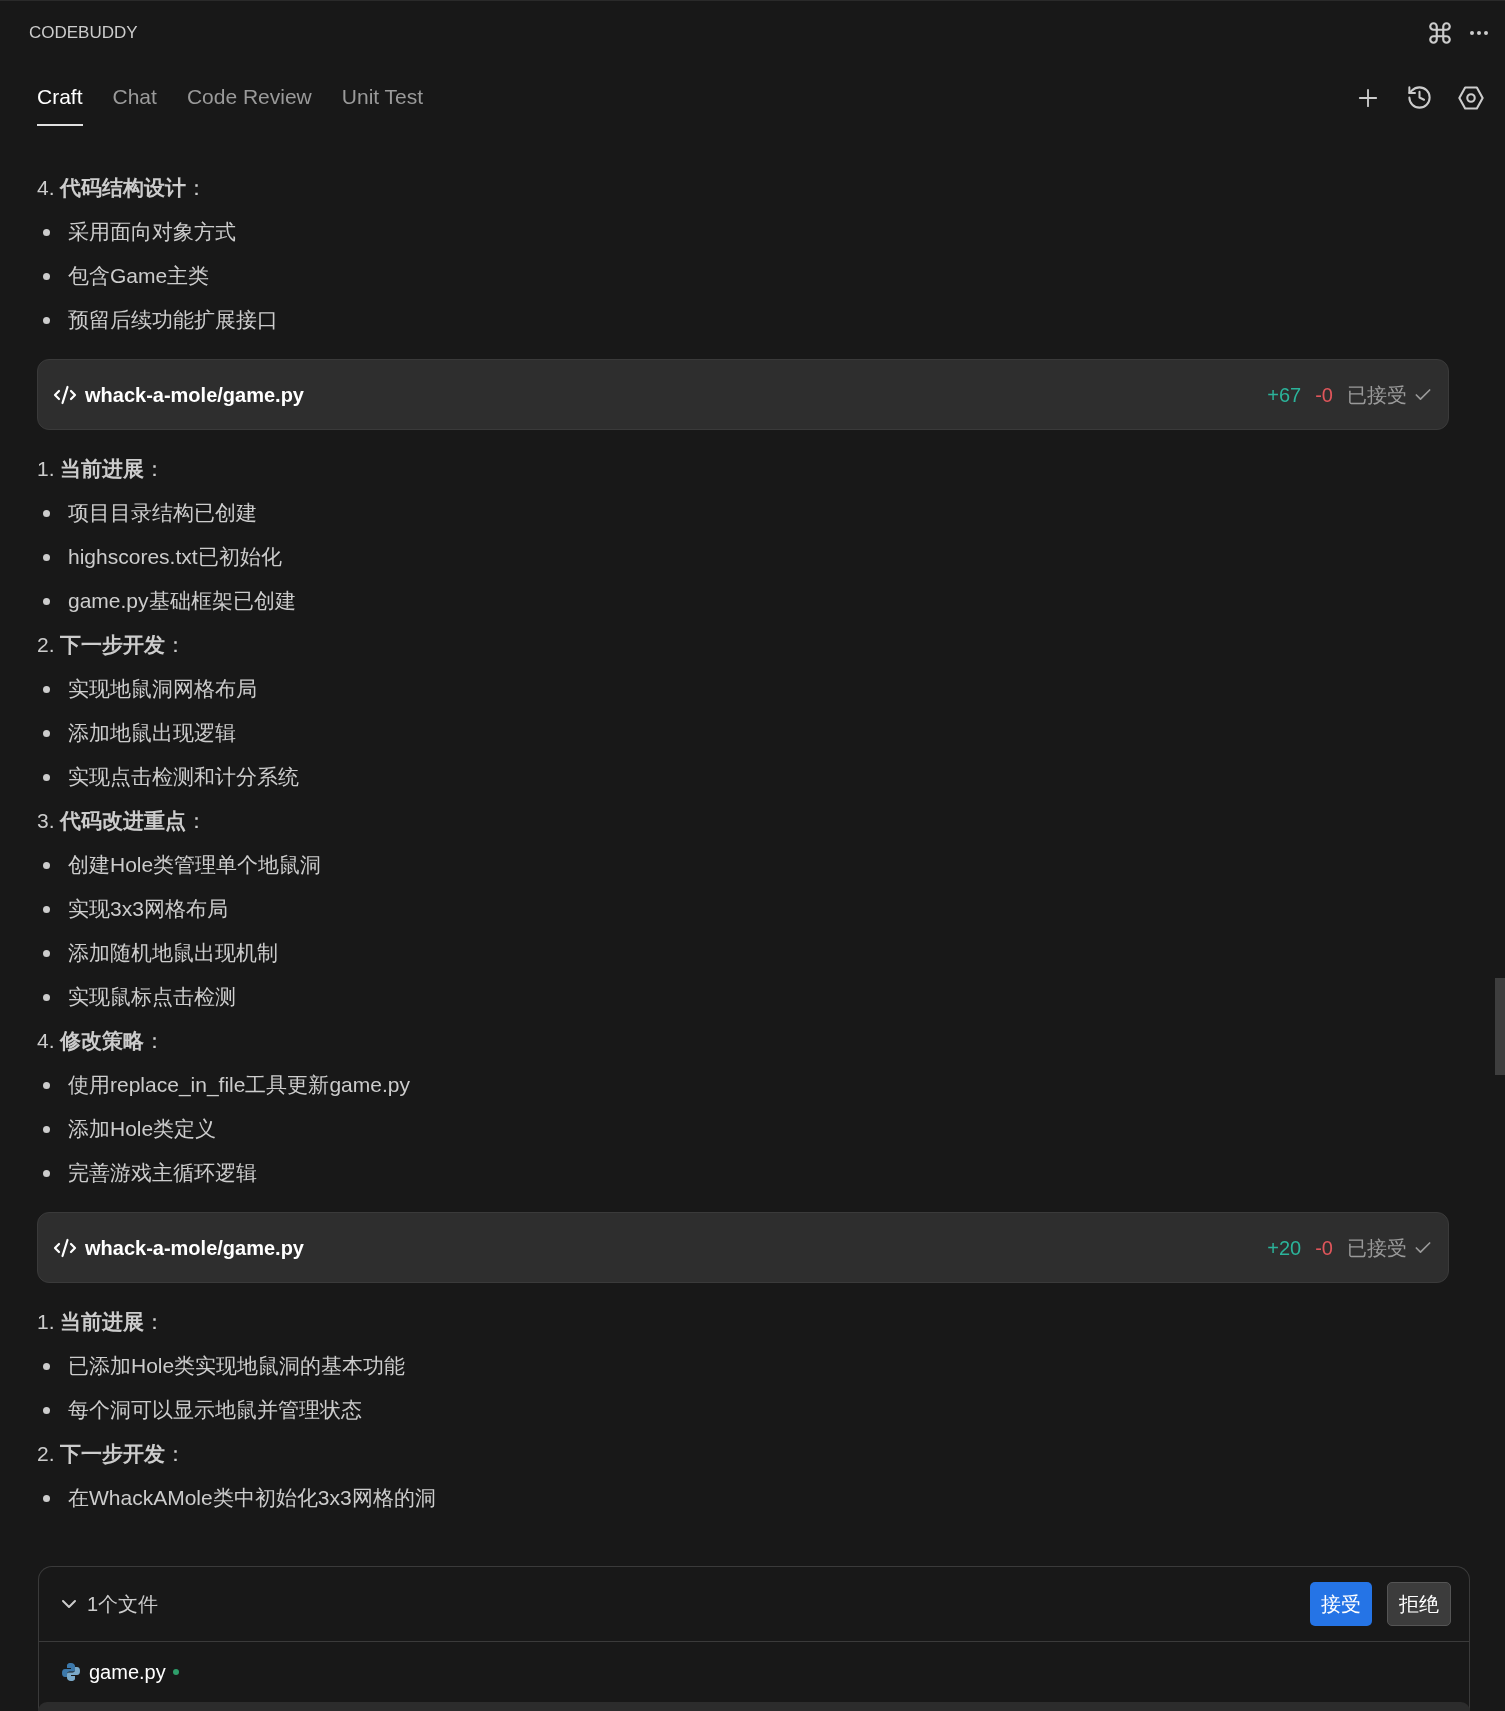 This screenshot has width=1505, height=1711. What do you see at coordinates (237, 1366) in the screenshot?
I see `list-item-text: 已添加Hole类实现地鼠洞的基本功能` at bounding box center [237, 1366].